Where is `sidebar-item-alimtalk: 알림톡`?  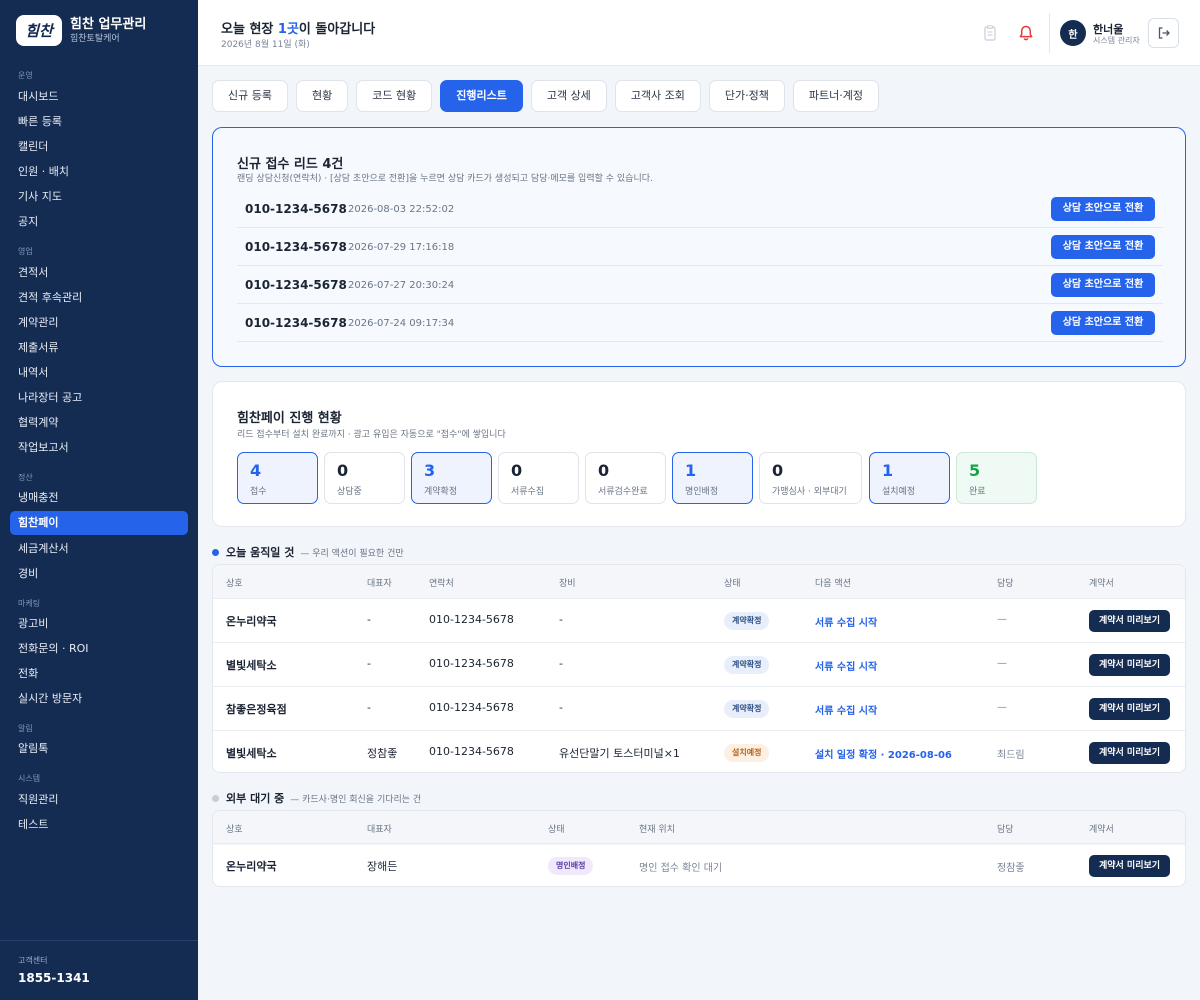 sidebar-item-alimtalk: 알림톡 is located at coordinates (99, 749).